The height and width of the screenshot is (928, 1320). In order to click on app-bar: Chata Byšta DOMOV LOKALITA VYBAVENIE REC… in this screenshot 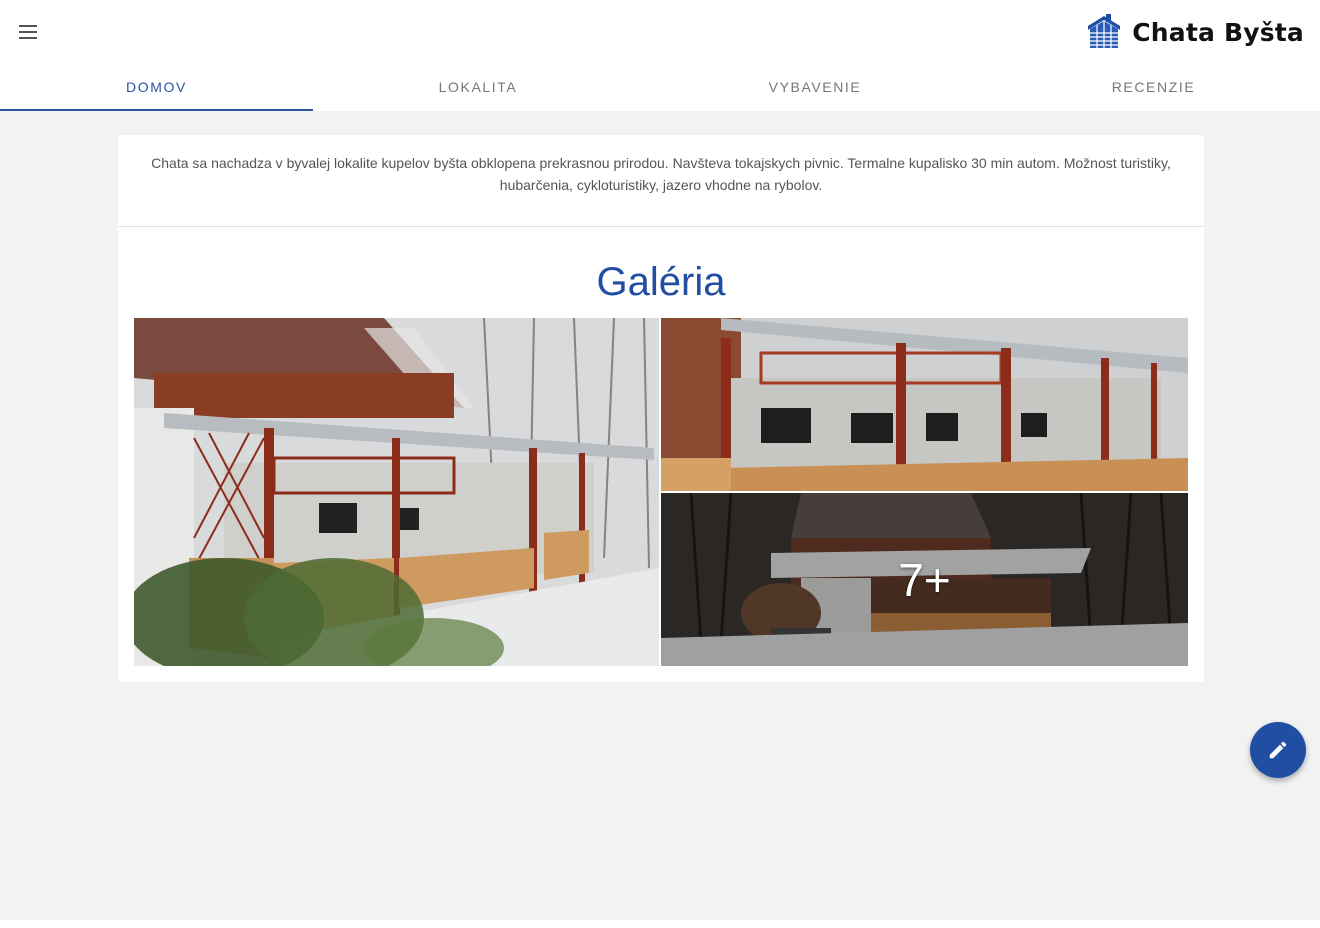, I will do `click(660, 55)`.